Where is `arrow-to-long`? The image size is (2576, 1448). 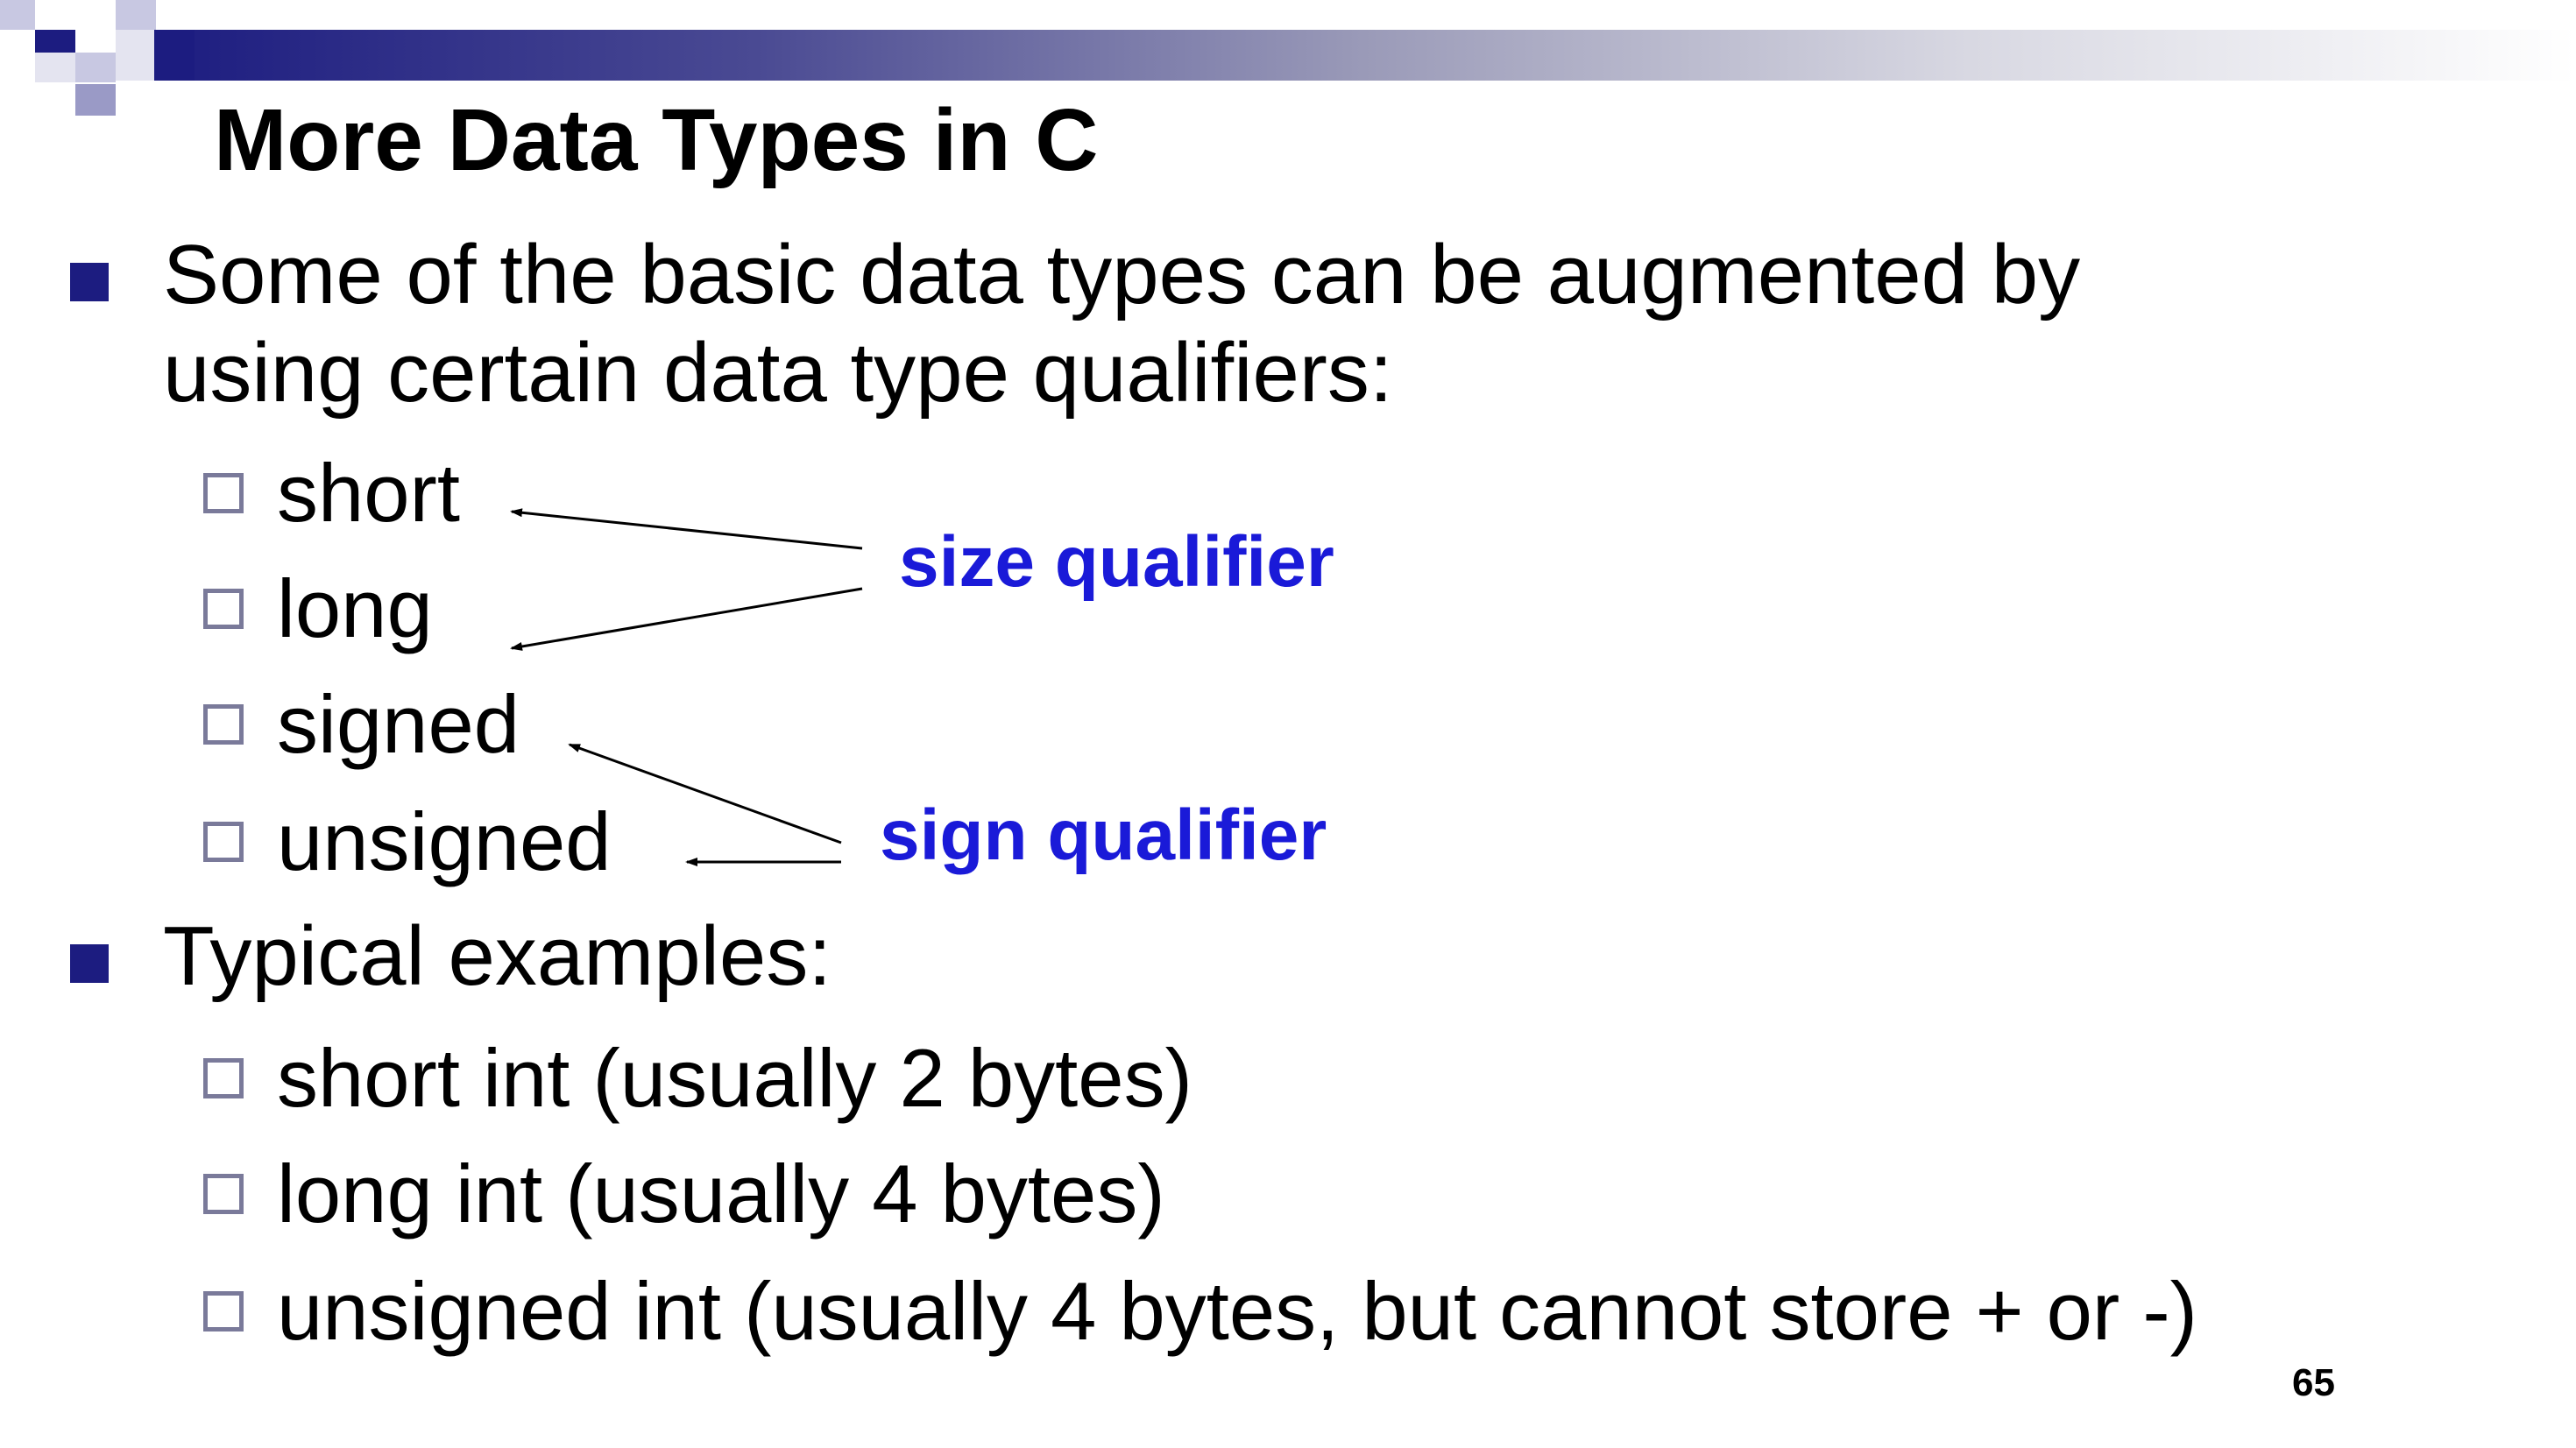
arrow-to-long is located at coordinates (686, 619).